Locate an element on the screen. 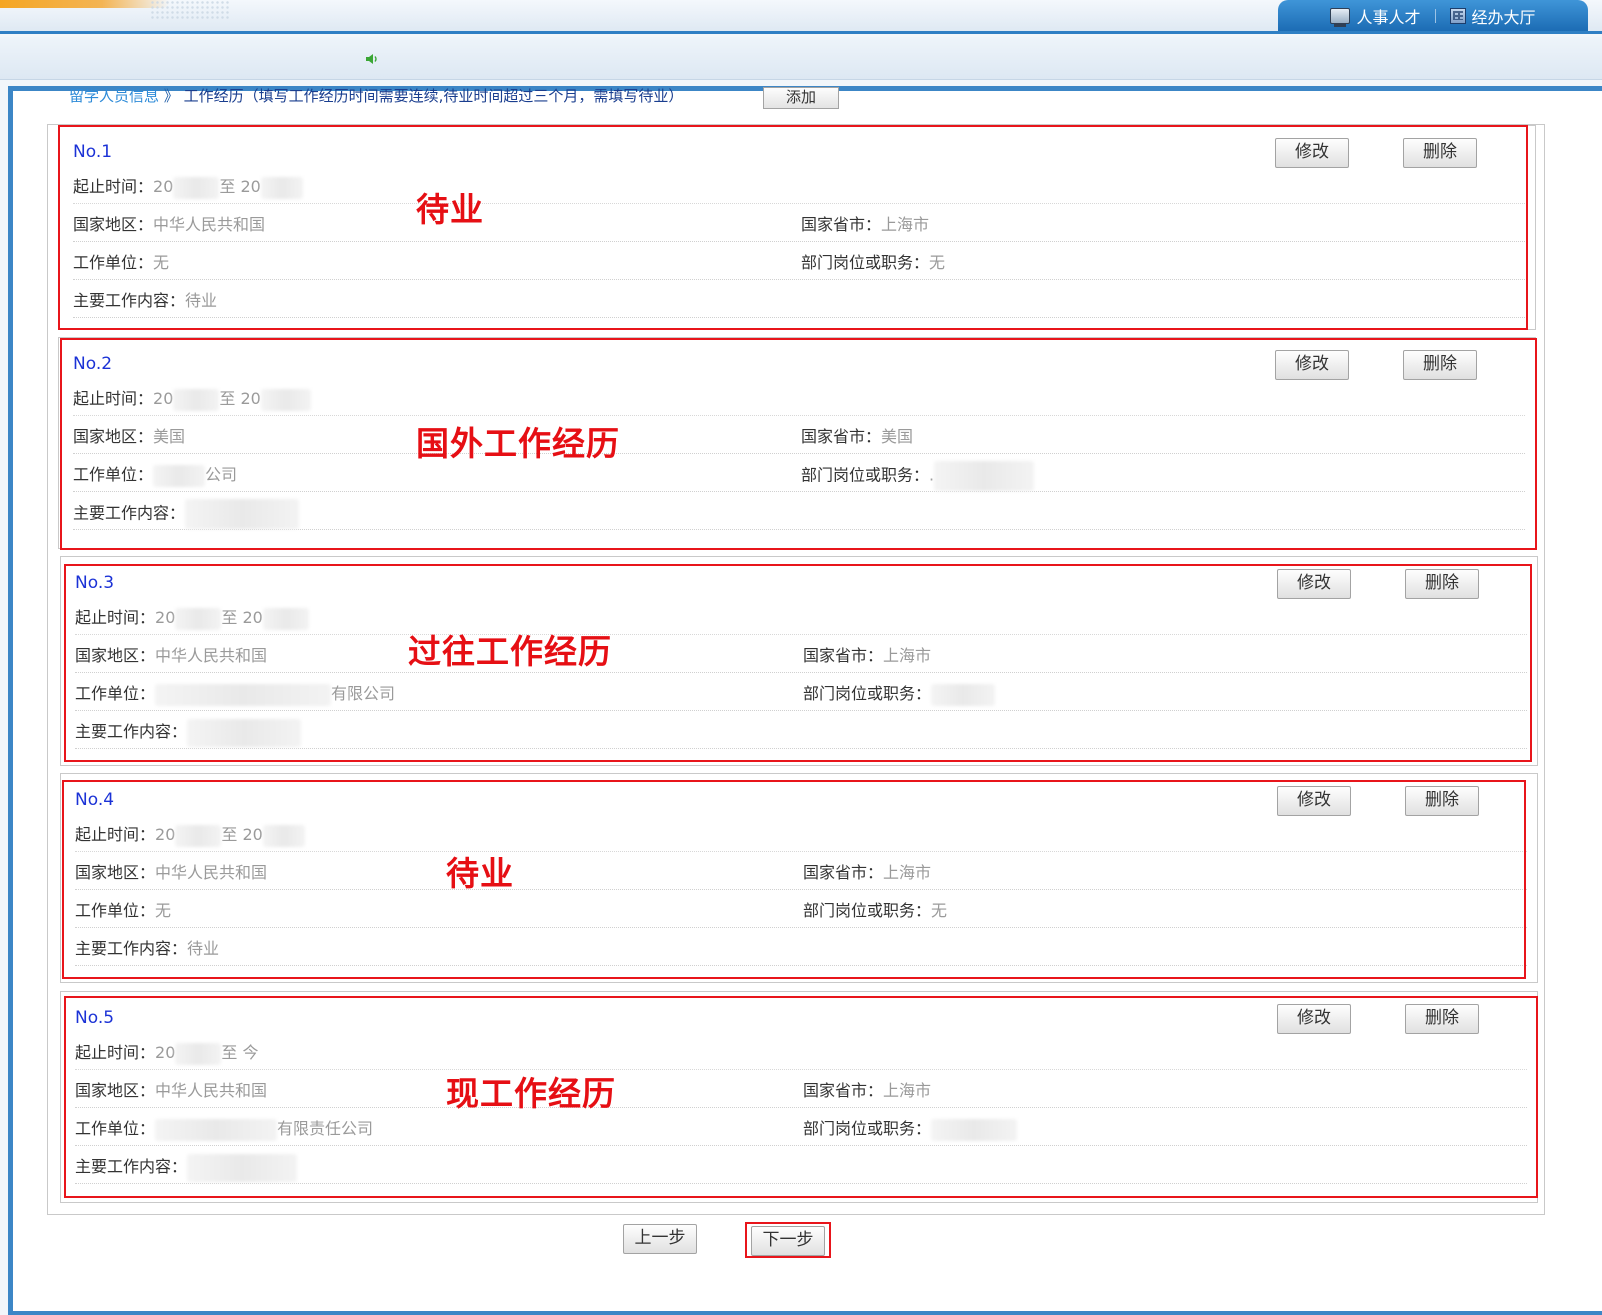 The image size is (1602, 1315). country-row: 国家地区：美国 国家省市：美国 is located at coordinates (799, 435).